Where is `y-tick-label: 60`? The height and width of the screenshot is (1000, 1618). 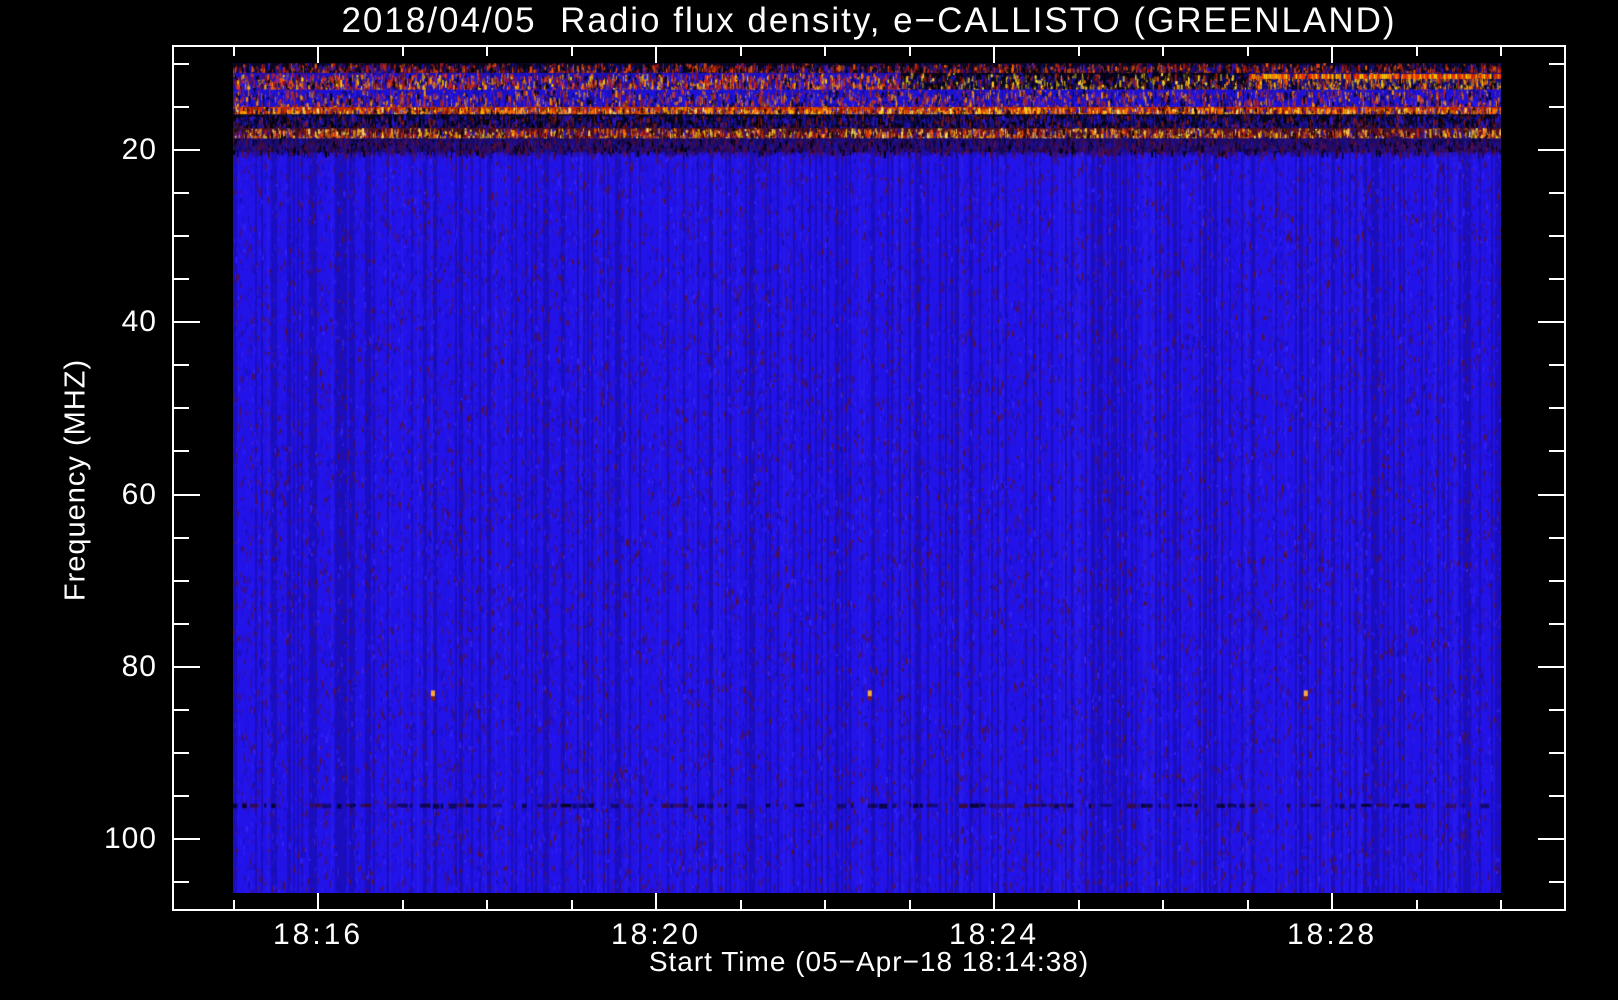
y-tick-label: 60 is located at coordinates (139, 494).